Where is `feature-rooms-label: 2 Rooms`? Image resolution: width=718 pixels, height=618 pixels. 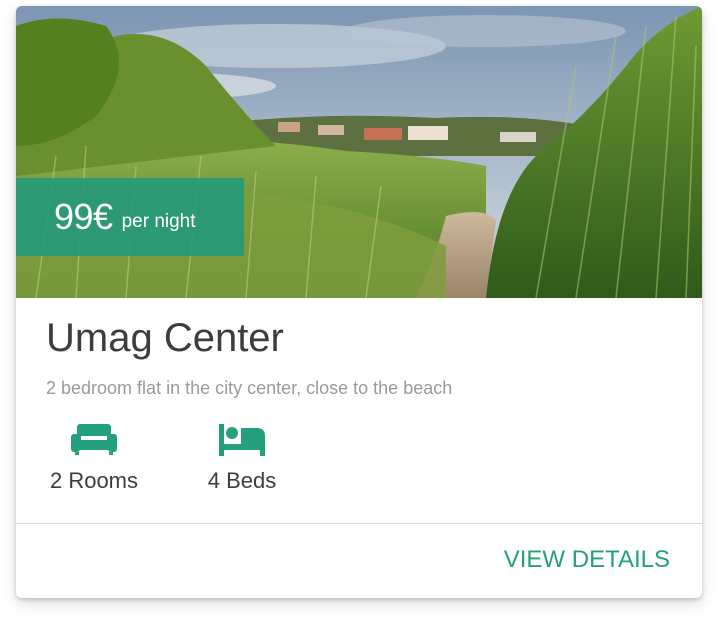 feature-rooms-label: 2 Rooms is located at coordinates (94, 480).